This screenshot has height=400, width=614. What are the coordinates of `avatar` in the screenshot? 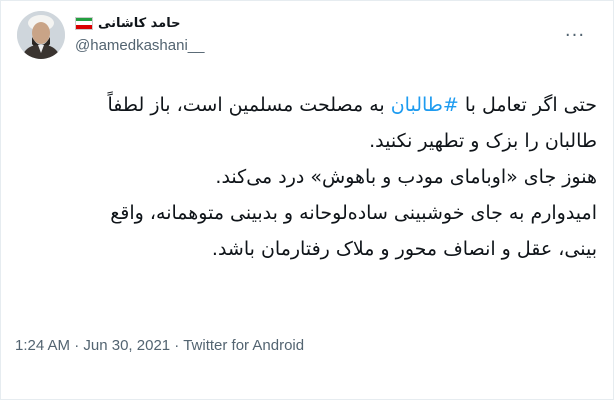 It's located at (41, 35).